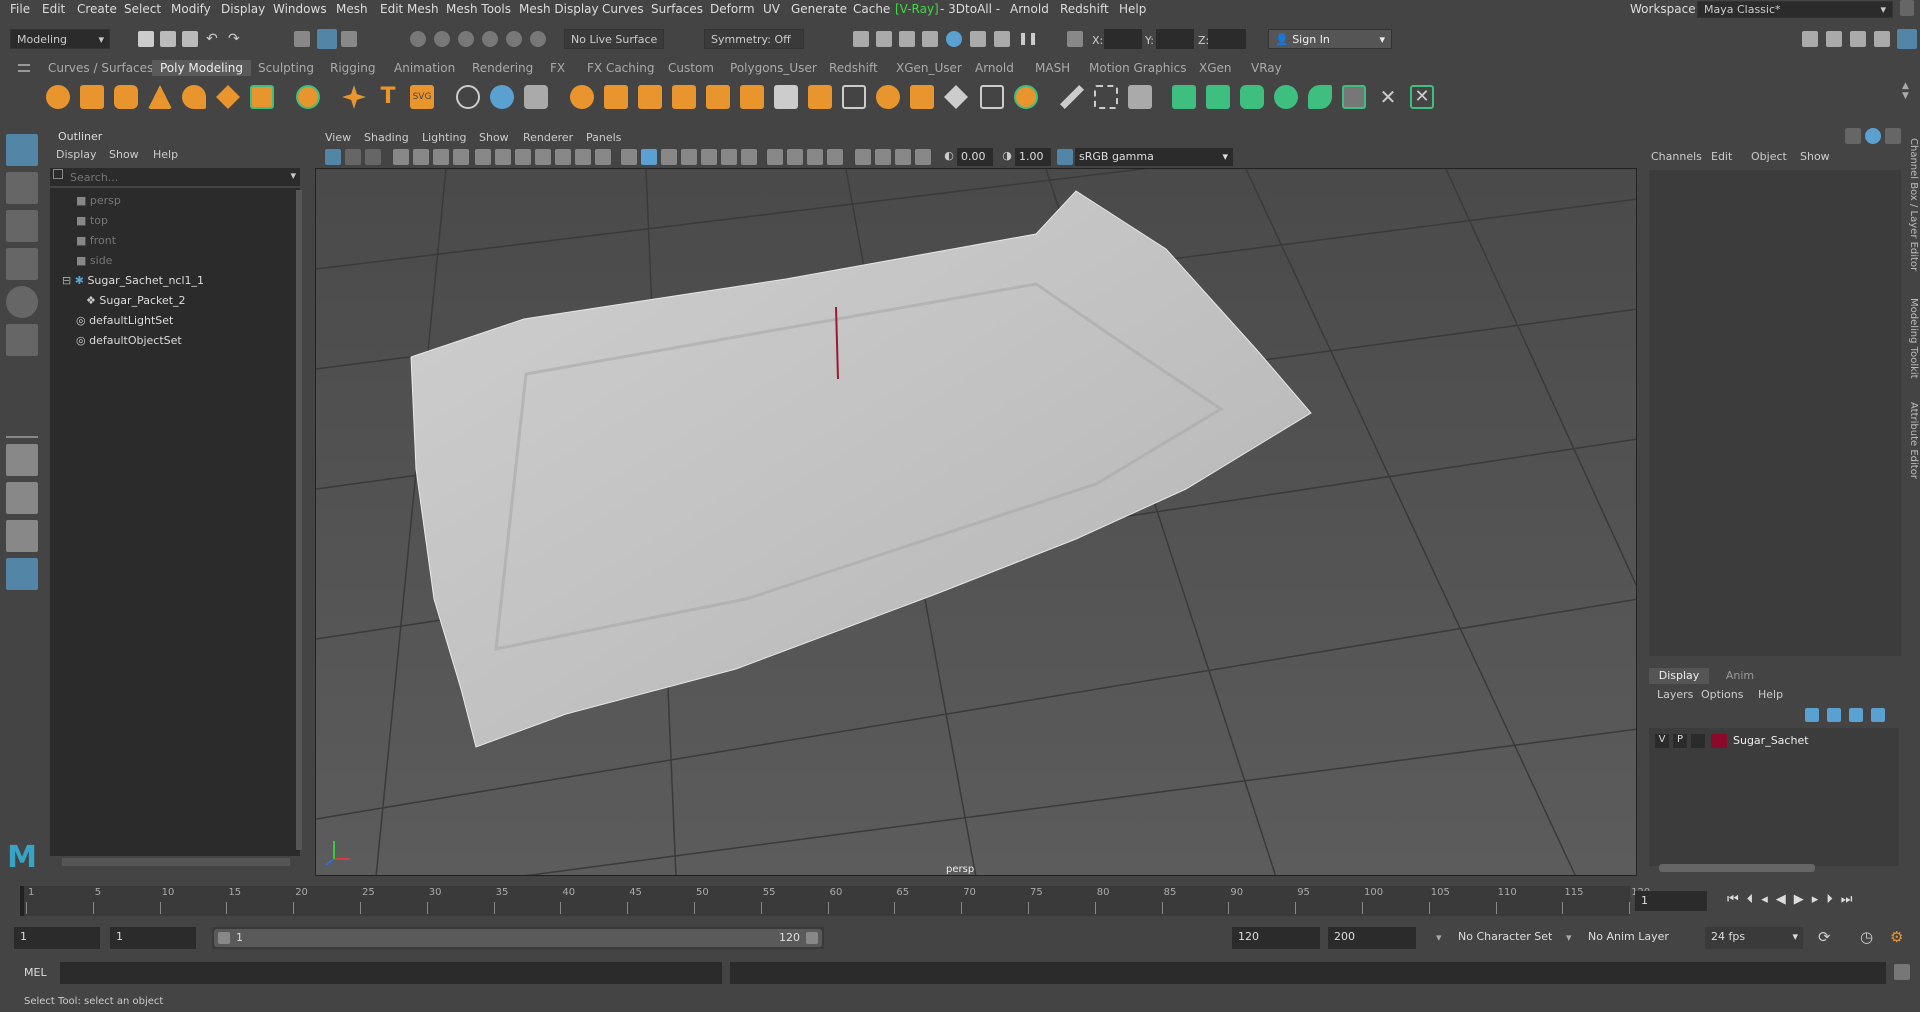 Image resolution: width=1920 pixels, height=1012 pixels. I want to click on platonic-solid-icon, so click(308, 97).